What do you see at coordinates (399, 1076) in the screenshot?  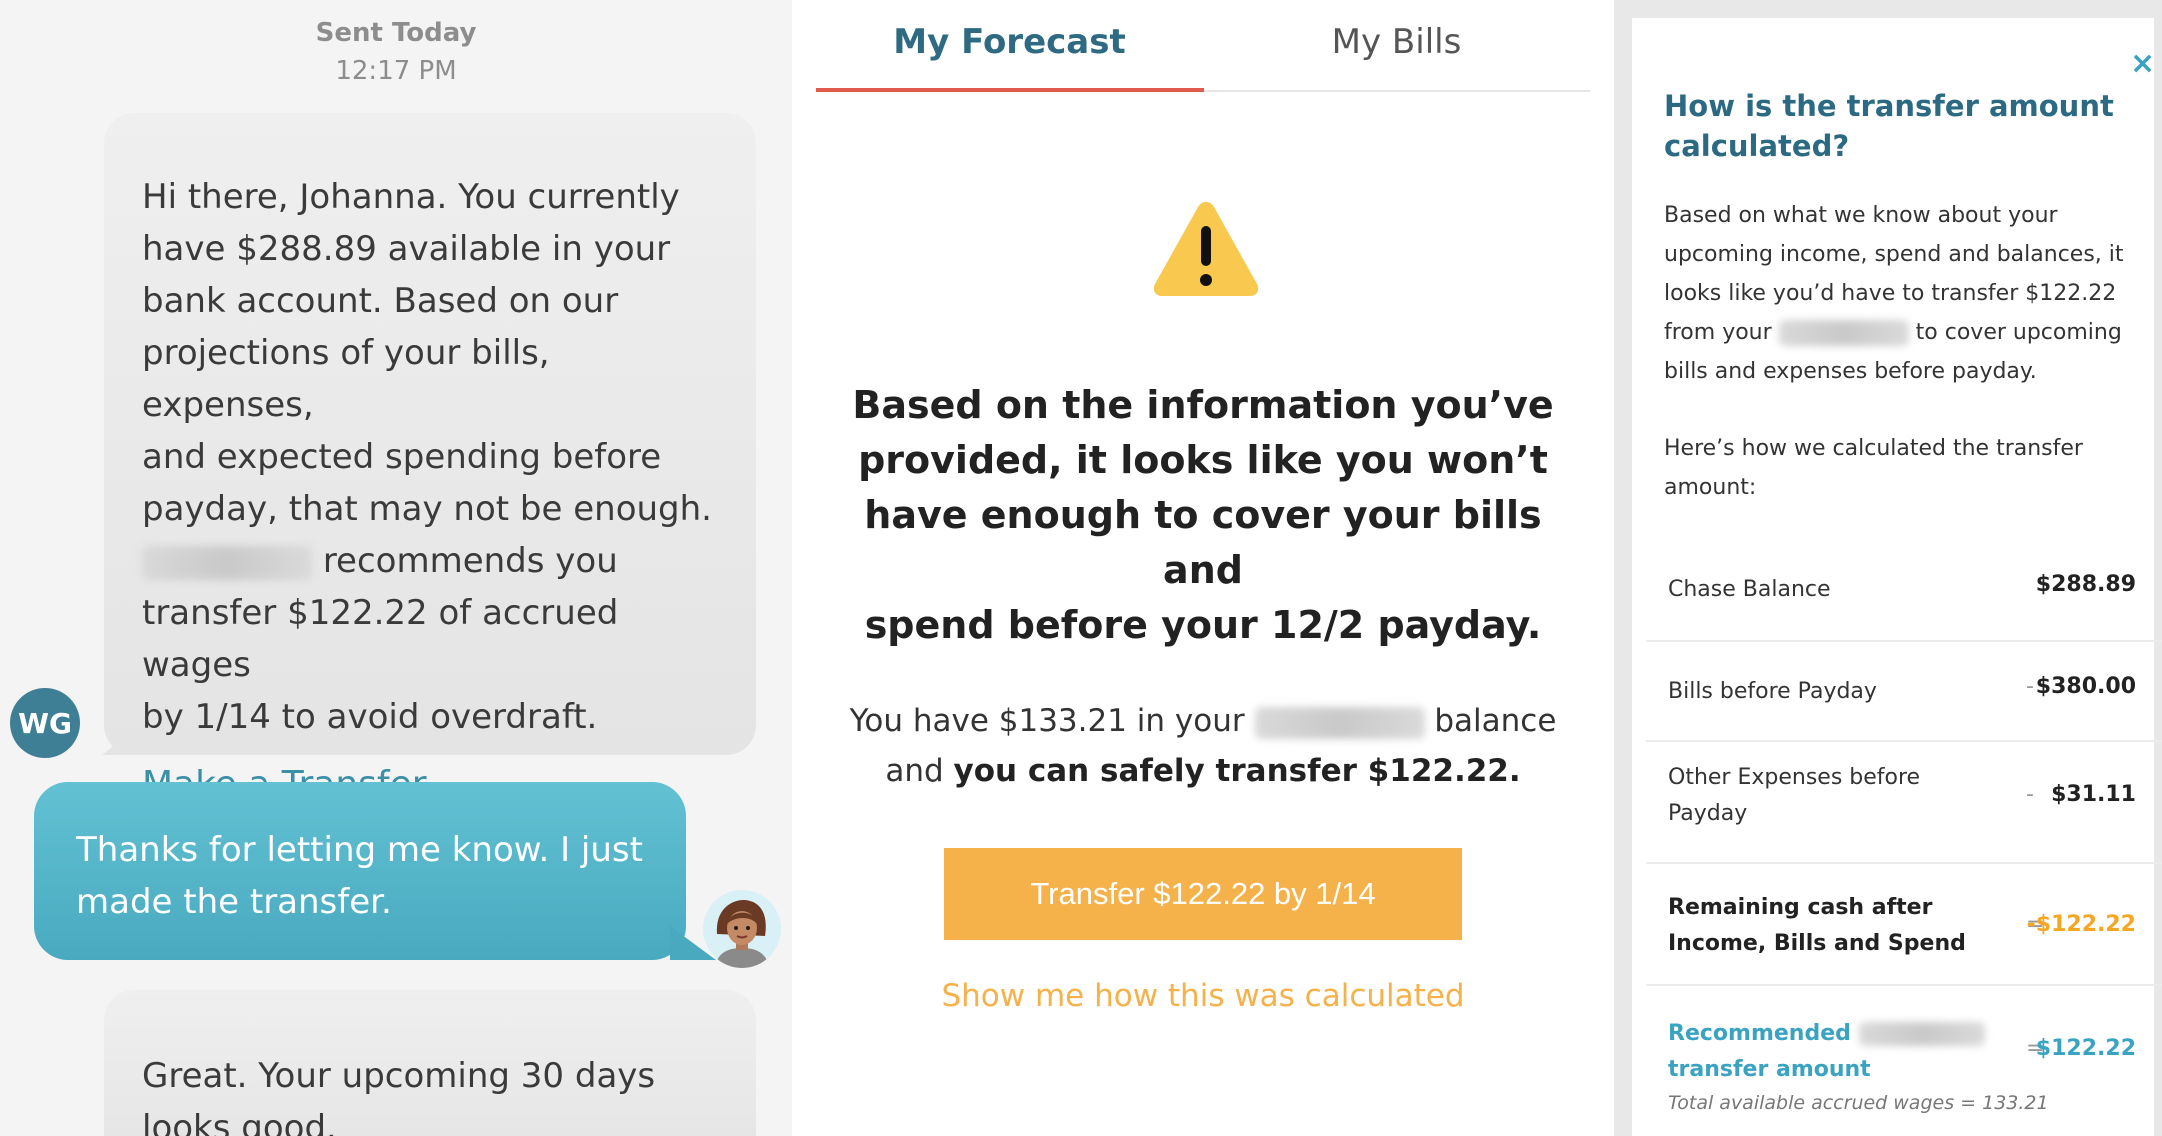 I see `message-line: Great. Your upcoming 30 days` at bounding box center [399, 1076].